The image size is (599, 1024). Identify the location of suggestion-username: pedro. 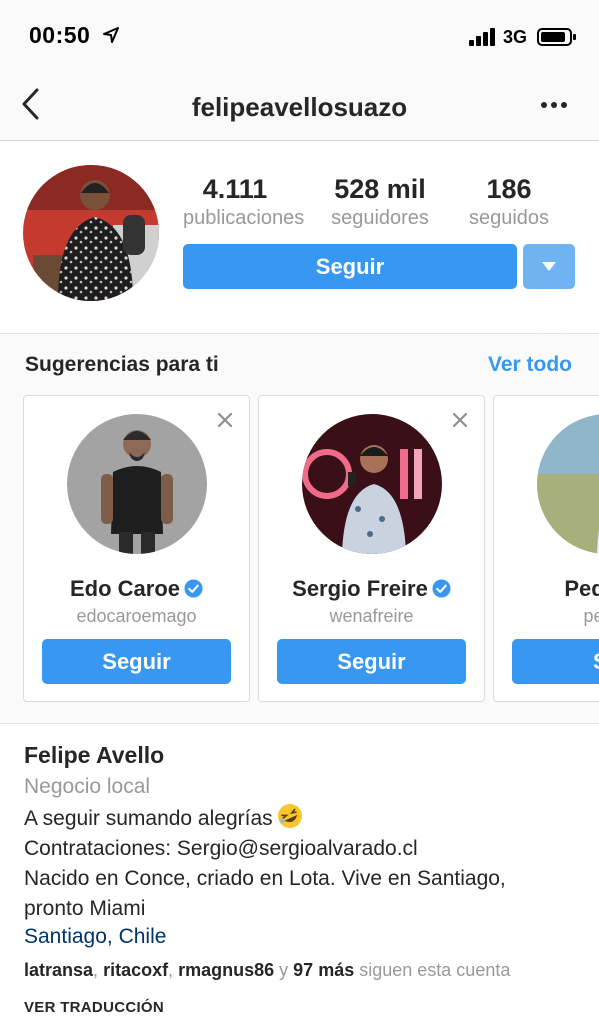
(591, 616).